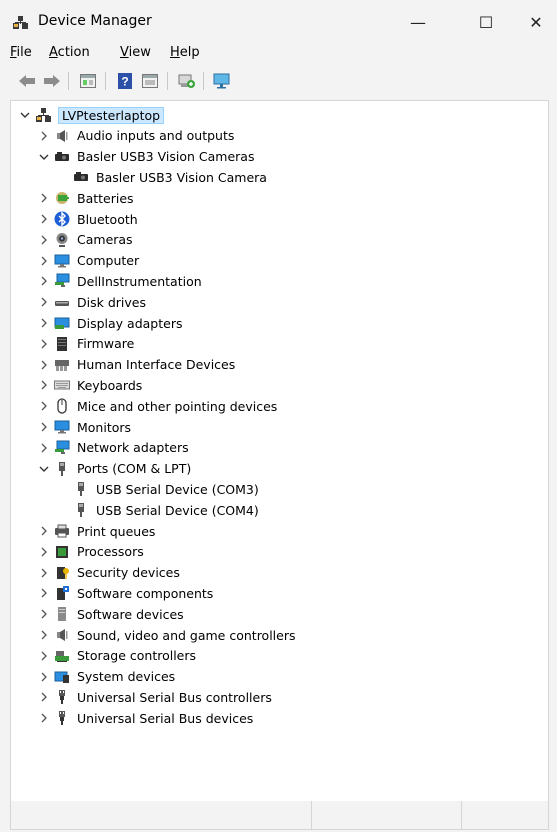  I want to click on tree-category: Computer, so click(96, 261).